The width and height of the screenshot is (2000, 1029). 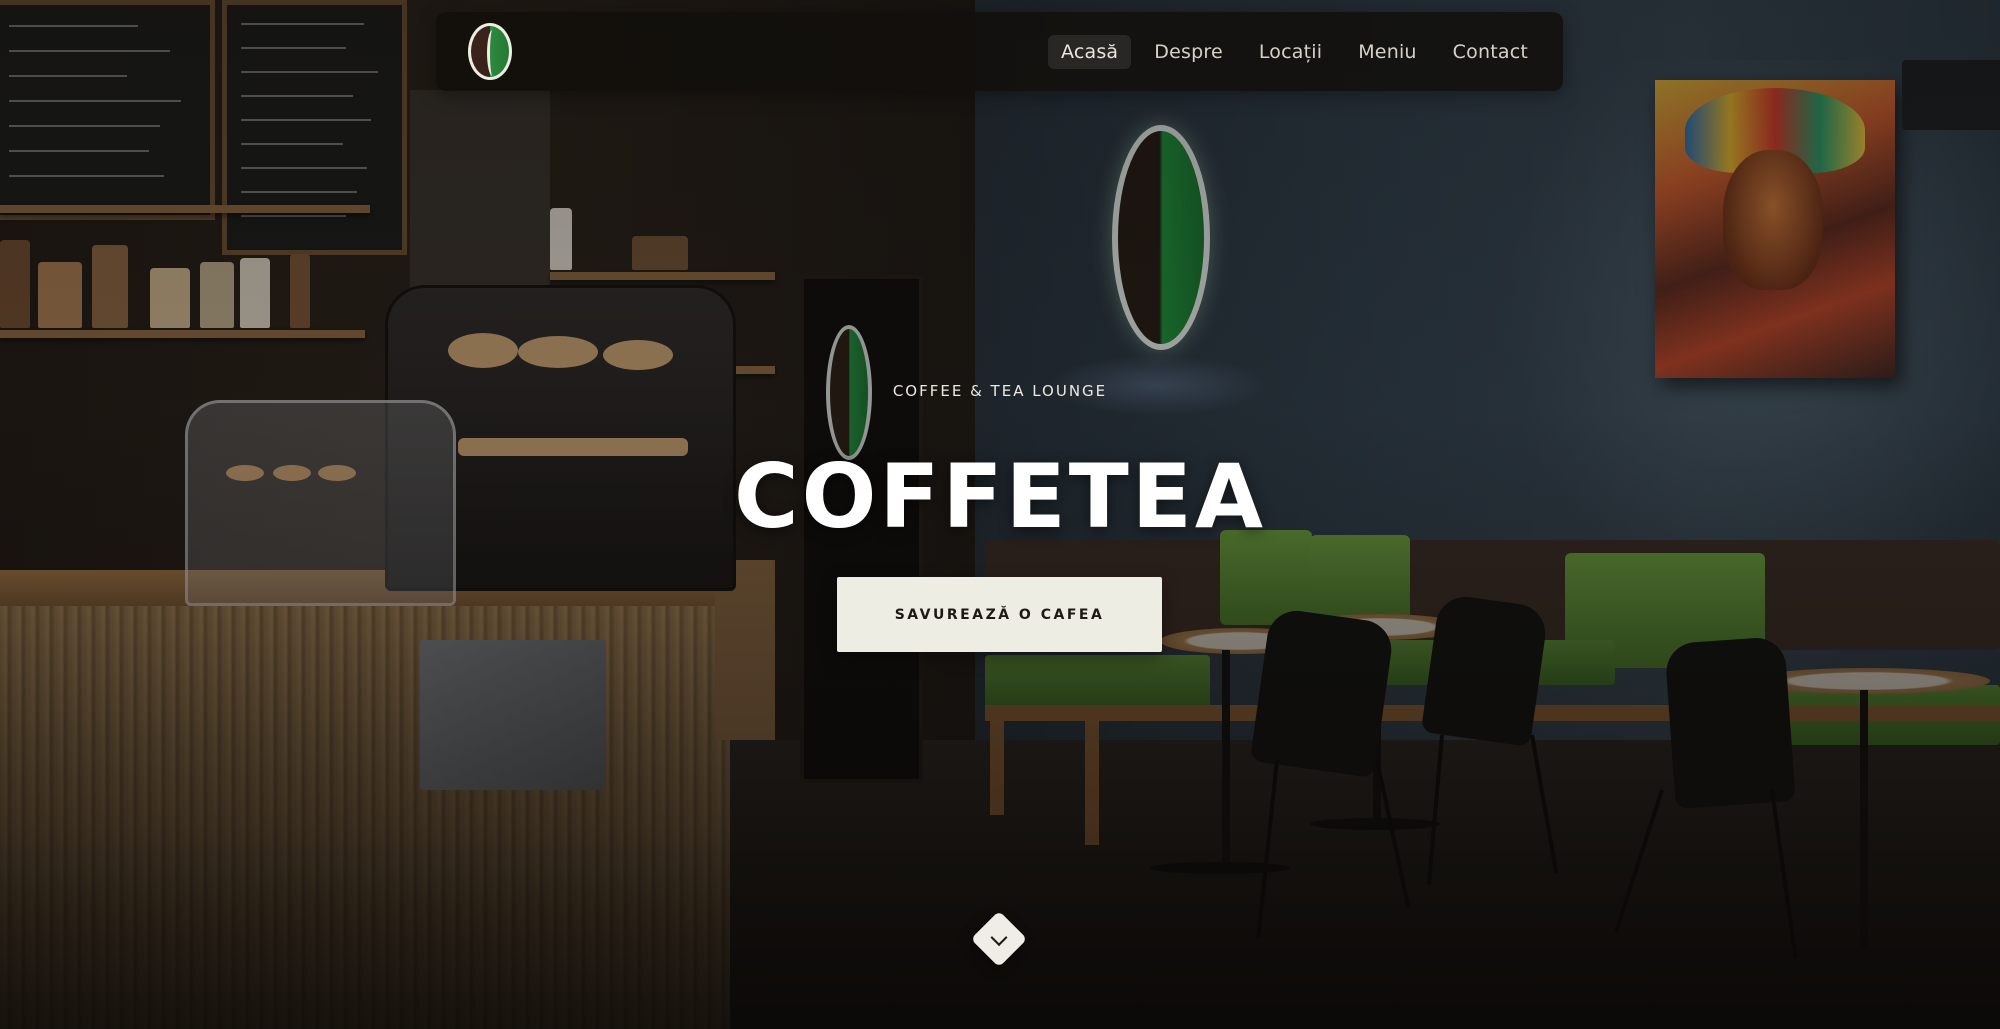 What do you see at coordinates (1387, 52) in the screenshot?
I see `nav-item-meniu: Meniu` at bounding box center [1387, 52].